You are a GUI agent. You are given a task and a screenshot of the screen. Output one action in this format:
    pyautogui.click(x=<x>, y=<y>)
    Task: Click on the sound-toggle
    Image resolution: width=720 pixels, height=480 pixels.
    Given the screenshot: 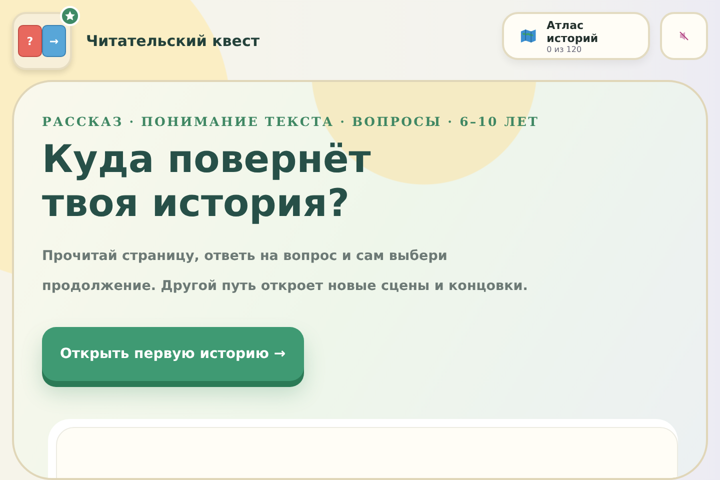 What is the action you would take?
    pyautogui.click(x=684, y=36)
    